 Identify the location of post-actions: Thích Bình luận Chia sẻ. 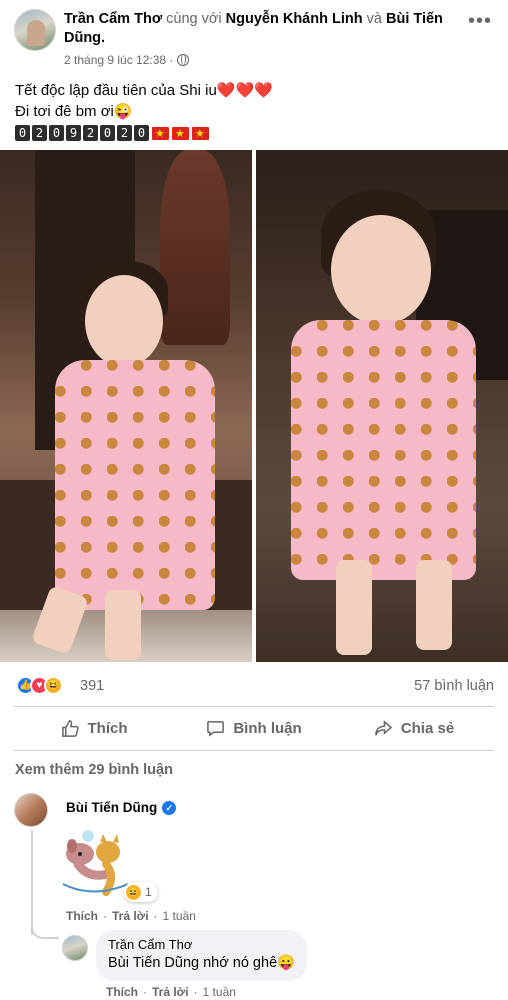
(254, 728).